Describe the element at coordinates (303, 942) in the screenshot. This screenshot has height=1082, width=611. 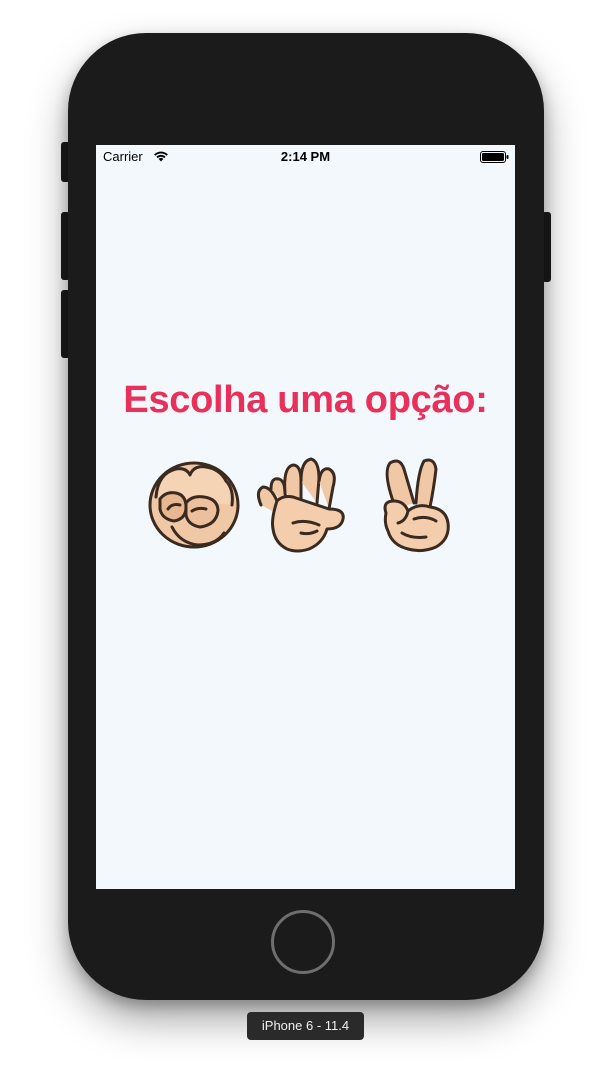
I see `home-button` at that location.